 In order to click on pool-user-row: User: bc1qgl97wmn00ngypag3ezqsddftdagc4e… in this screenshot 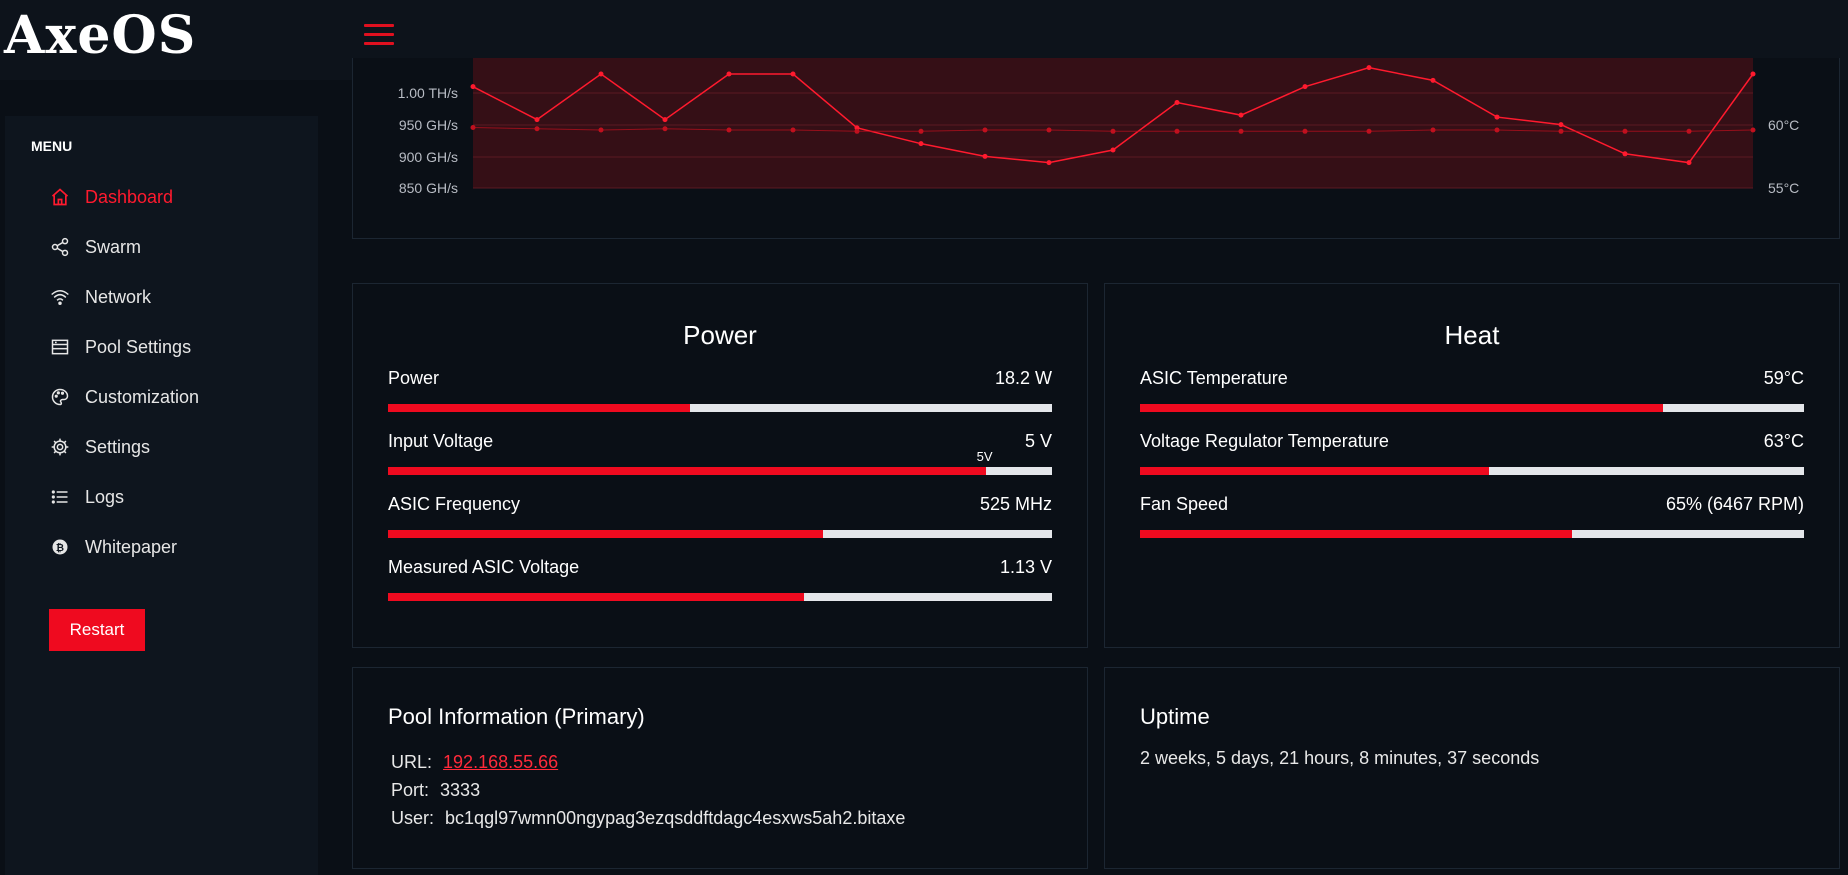, I will do `click(648, 818)`.